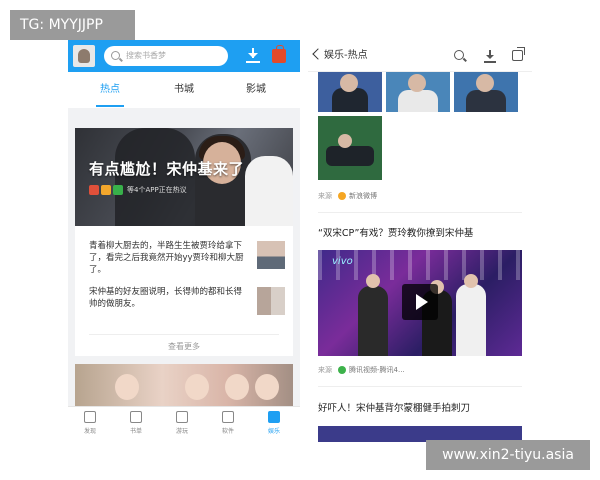  What do you see at coordinates (342, 370) in the screenshot?
I see `tencent-video-icon` at bounding box center [342, 370].